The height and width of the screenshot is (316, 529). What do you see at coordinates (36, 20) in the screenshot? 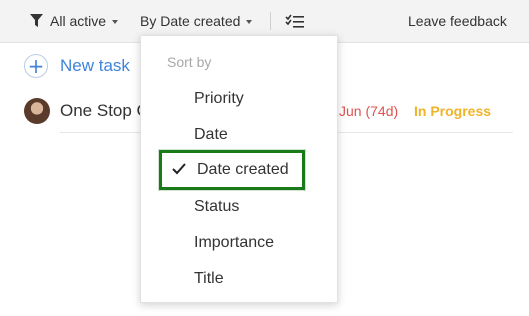
I see `filter-icon` at bounding box center [36, 20].